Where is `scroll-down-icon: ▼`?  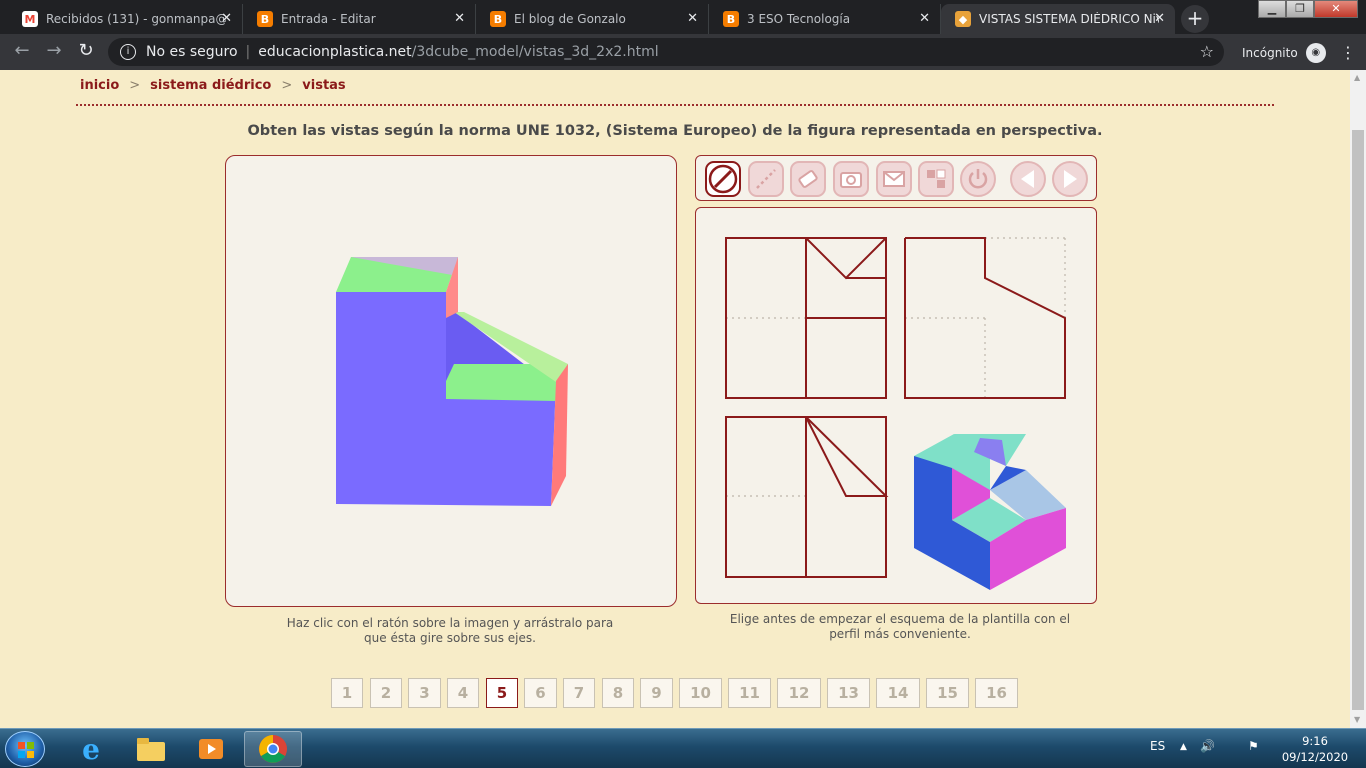
scroll-down-icon: ▼ is located at coordinates (1357, 719).